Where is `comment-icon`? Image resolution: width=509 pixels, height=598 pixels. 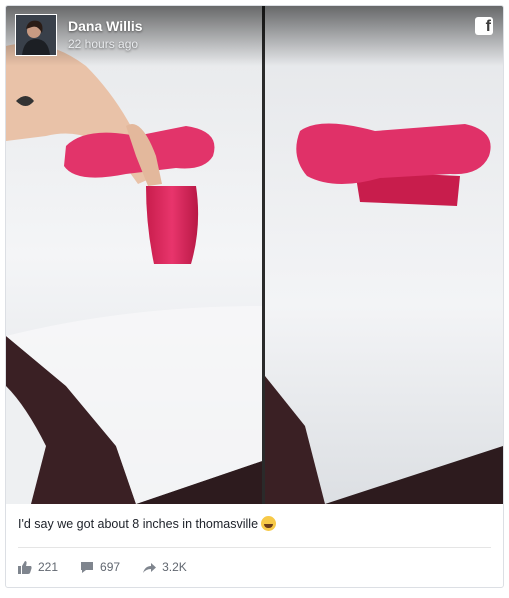 comment-icon is located at coordinates (87, 567).